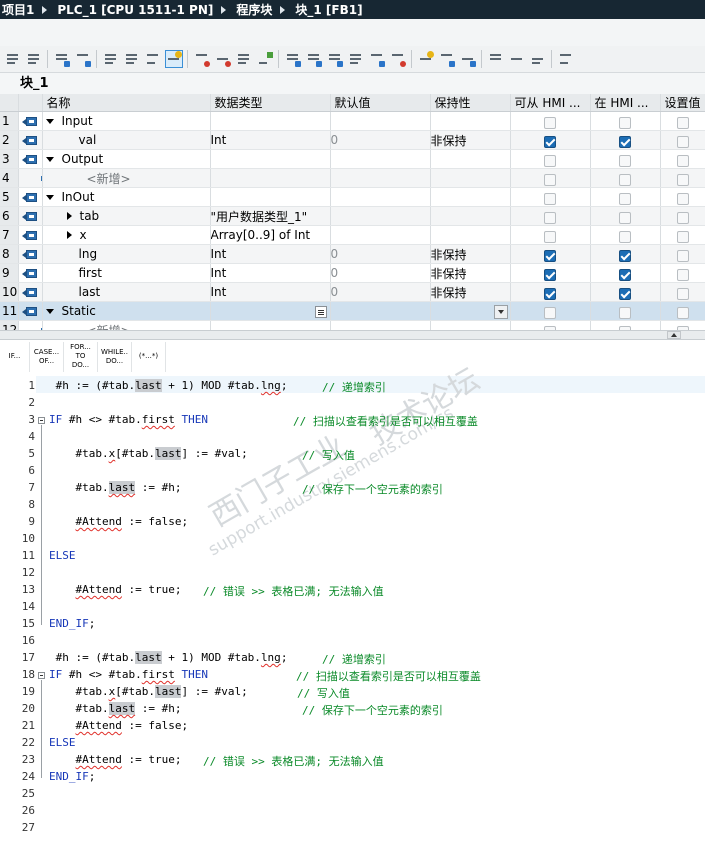 This screenshot has height=851, width=705. What do you see at coordinates (270, 235) in the screenshot?
I see `datatype-cell: Array[0..9] of Int` at bounding box center [270, 235].